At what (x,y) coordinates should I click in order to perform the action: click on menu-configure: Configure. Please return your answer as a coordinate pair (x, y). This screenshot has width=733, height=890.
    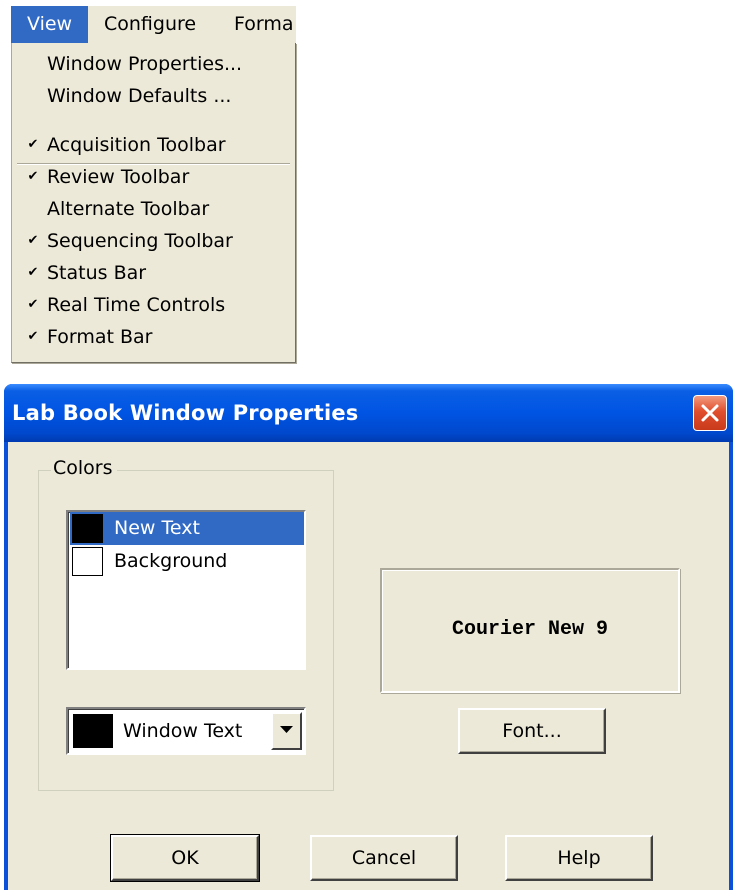
    Looking at the image, I should click on (153, 24).